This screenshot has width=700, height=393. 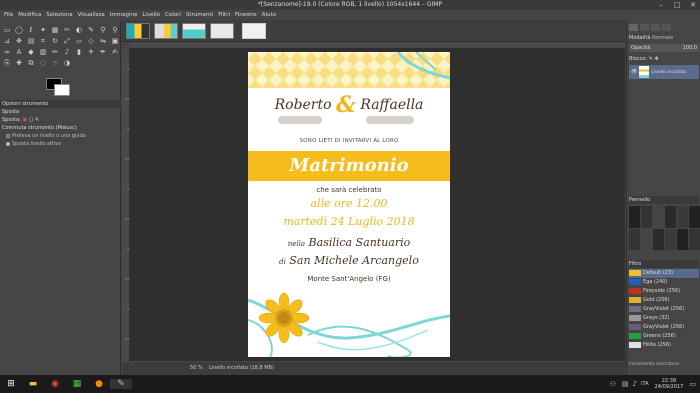 What do you see at coordinates (199, 15) in the screenshot?
I see `menu-strumenti: Strumenti` at bounding box center [199, 15].